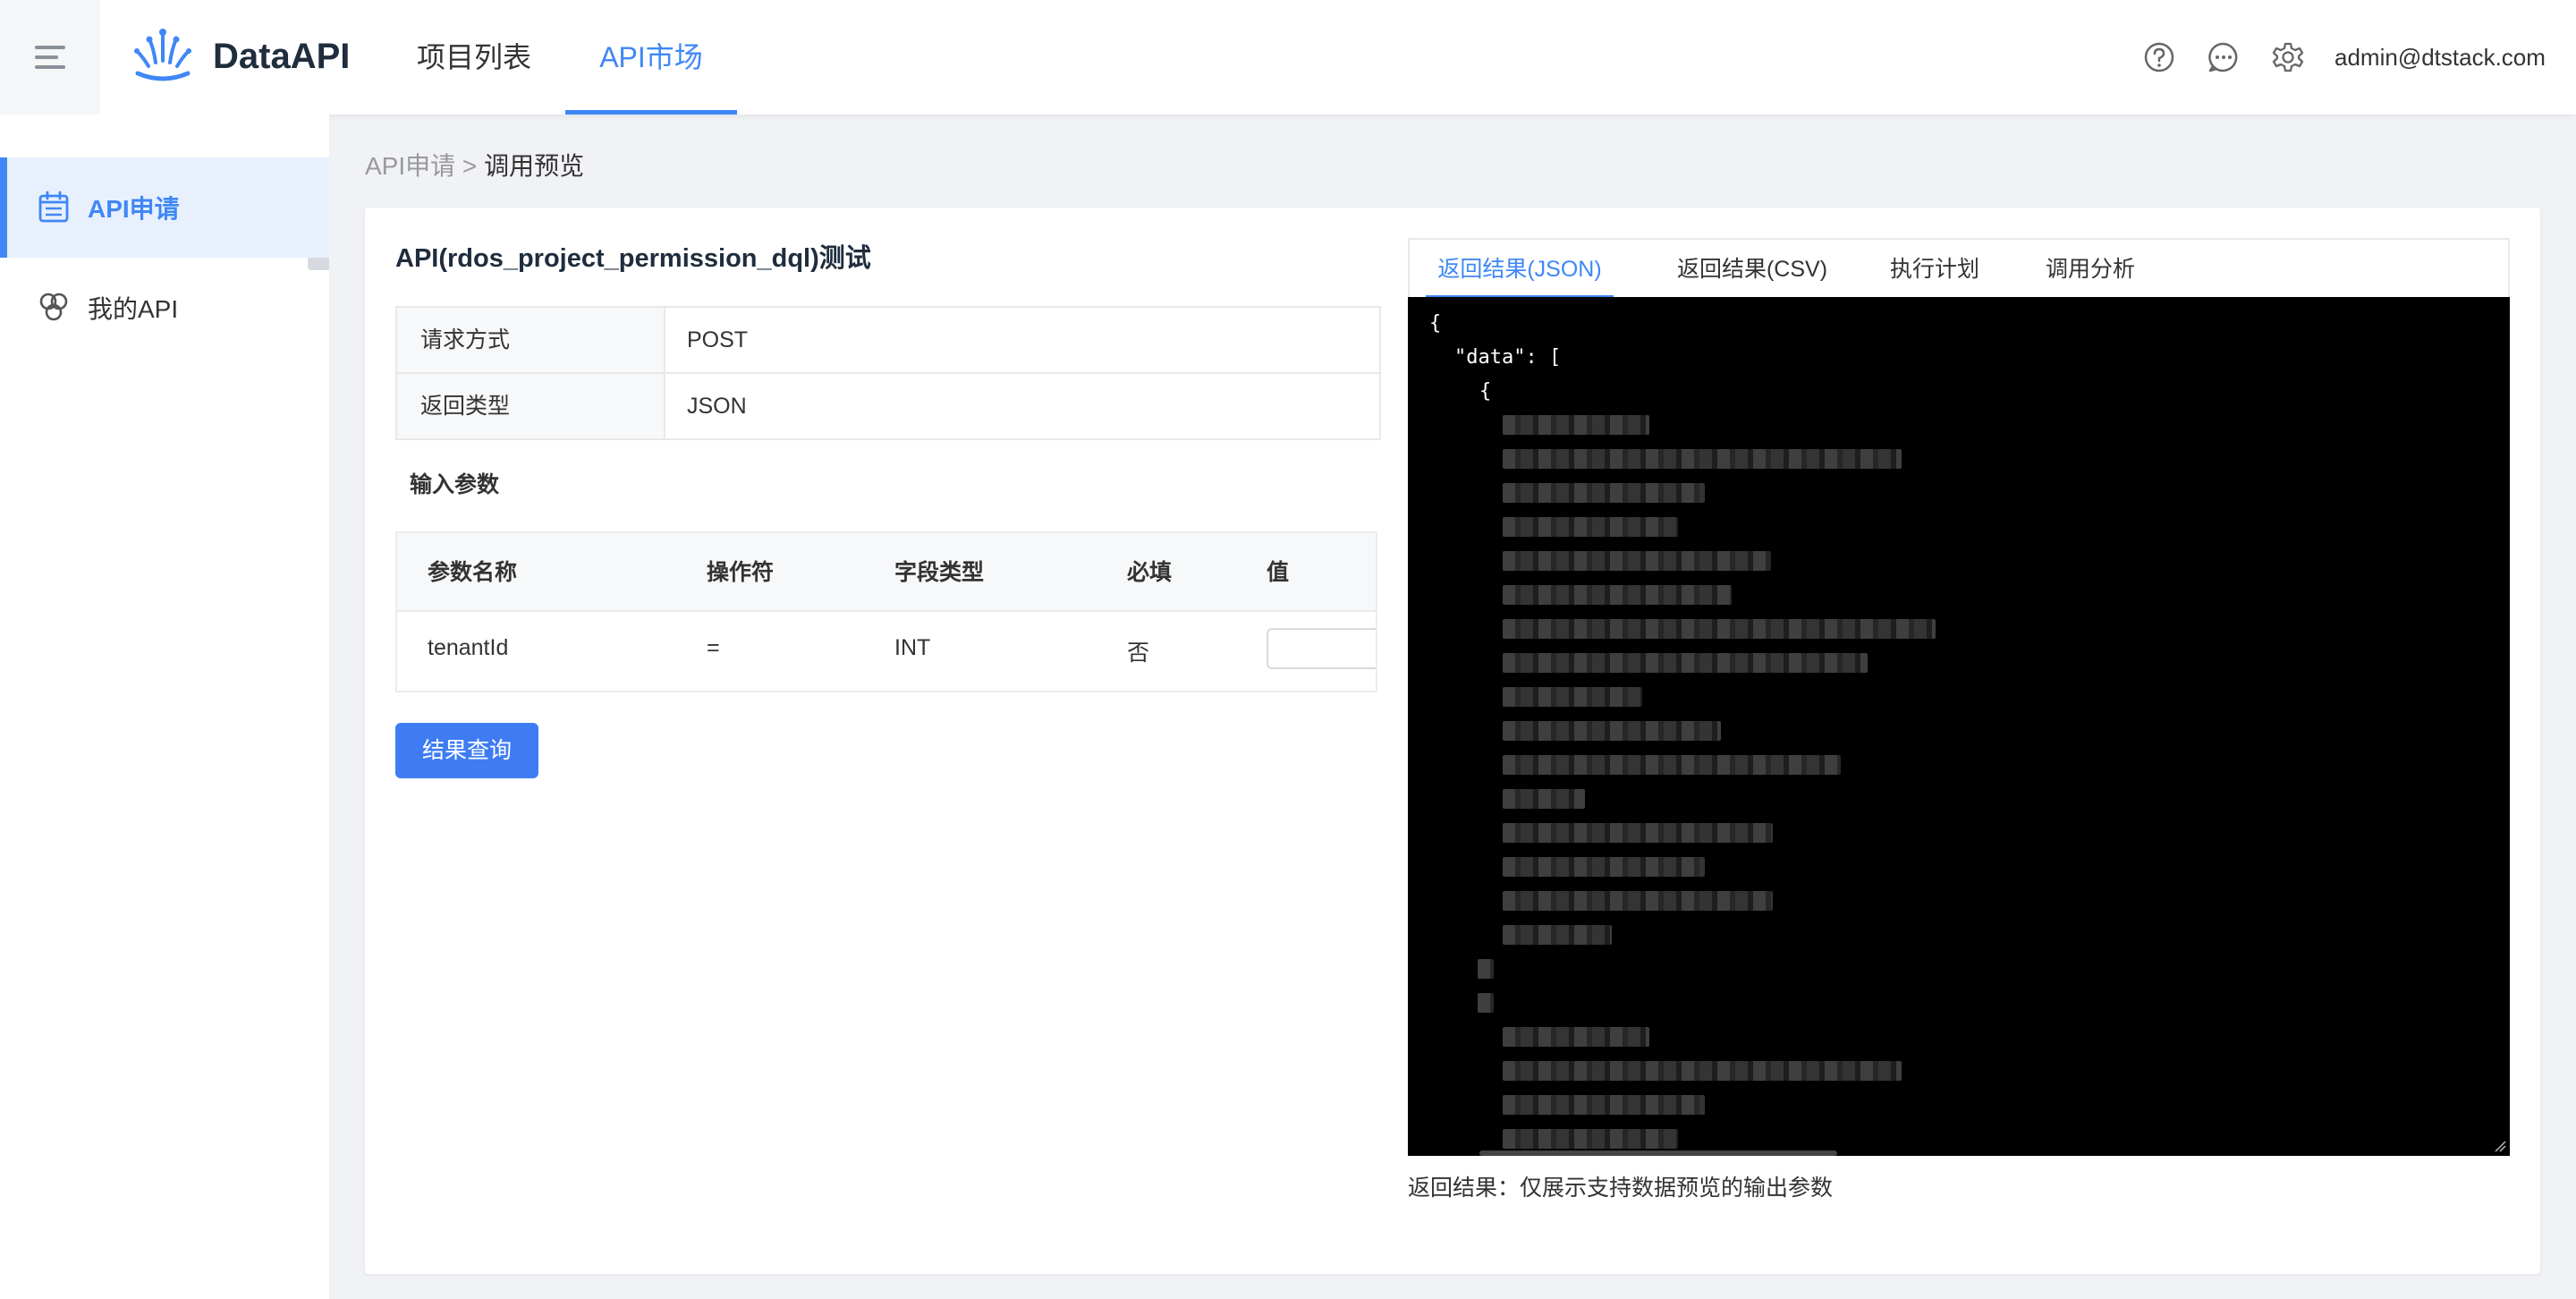 This screenshot has width=2576, height=1299. Describe the element at coordinates (1752, 268) in the screenshot. I see `tab-csv-result: 返回结果(CSV)` at that location.